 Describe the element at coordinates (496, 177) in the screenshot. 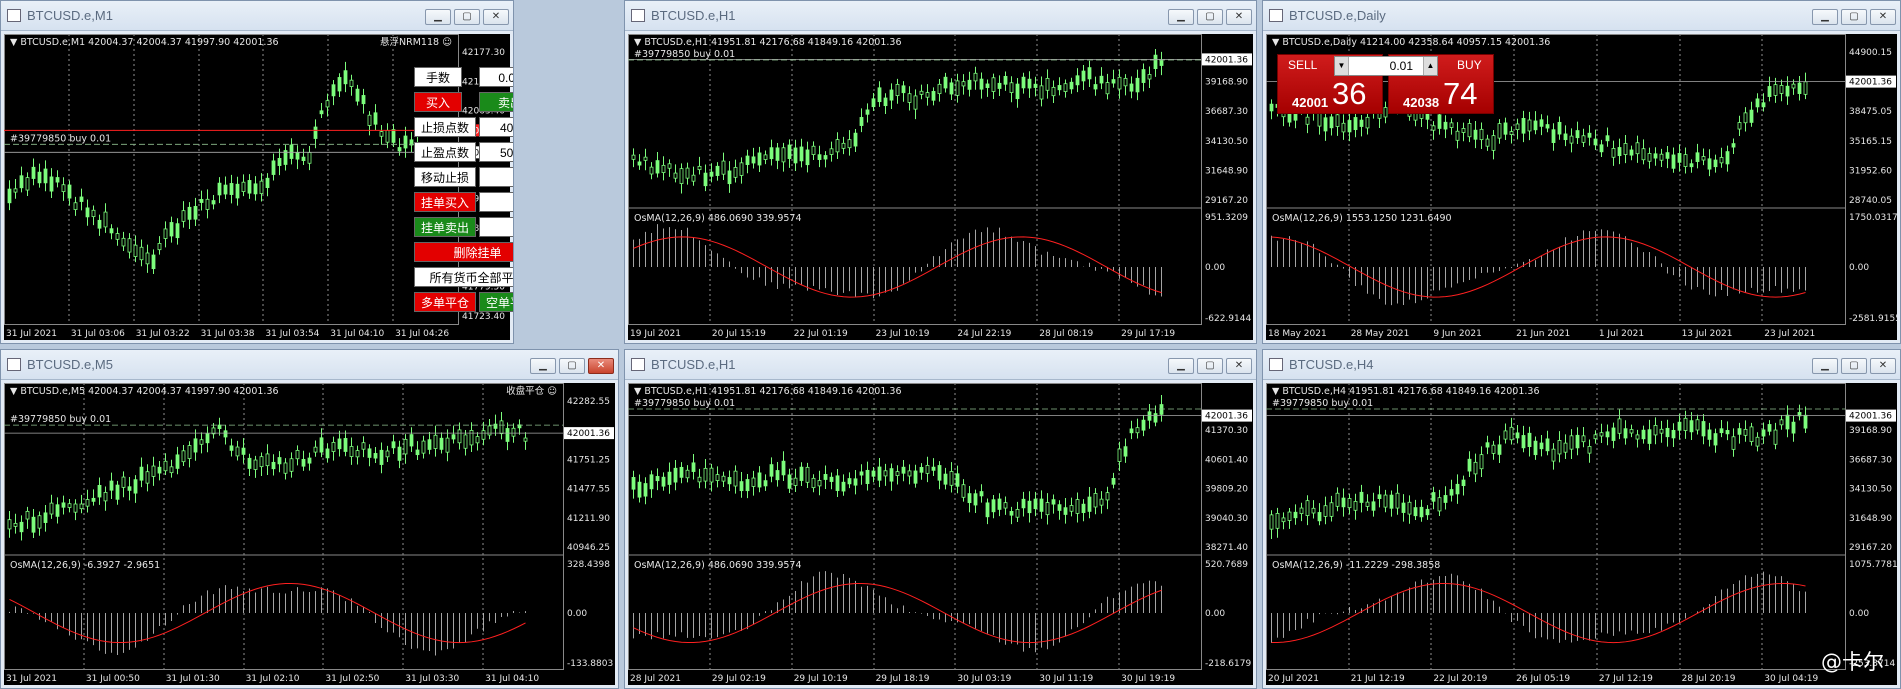

I see `trailing-stop-input` at that location.